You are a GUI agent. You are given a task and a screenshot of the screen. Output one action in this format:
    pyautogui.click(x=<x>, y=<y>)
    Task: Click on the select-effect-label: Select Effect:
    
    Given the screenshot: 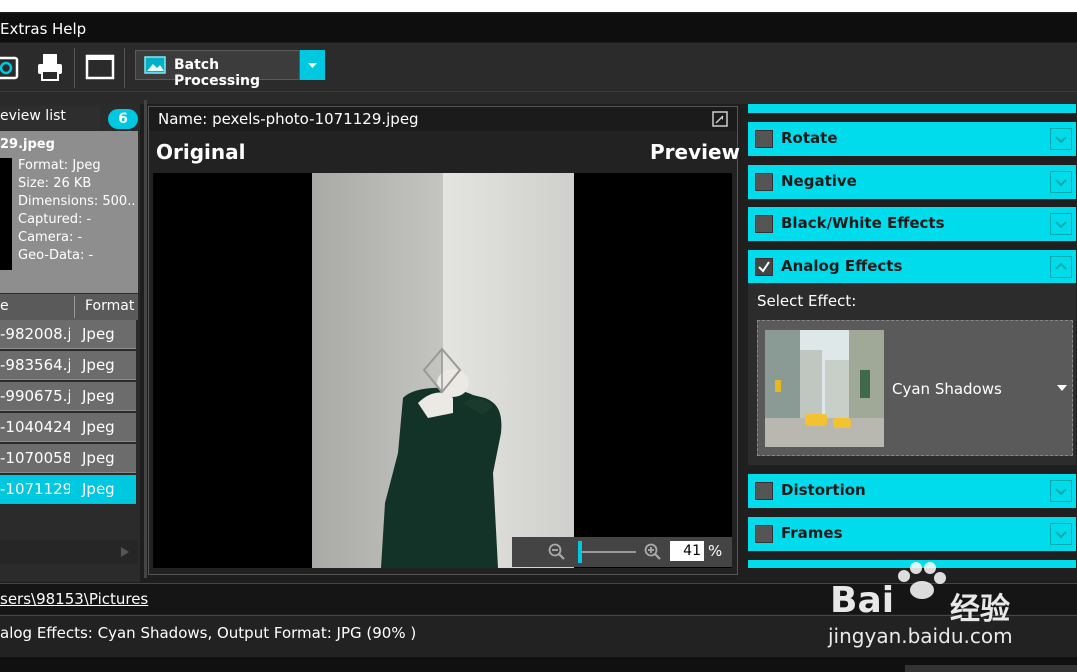 What is the action you would take?
    pyautogui.click(x=807, y=301)
    